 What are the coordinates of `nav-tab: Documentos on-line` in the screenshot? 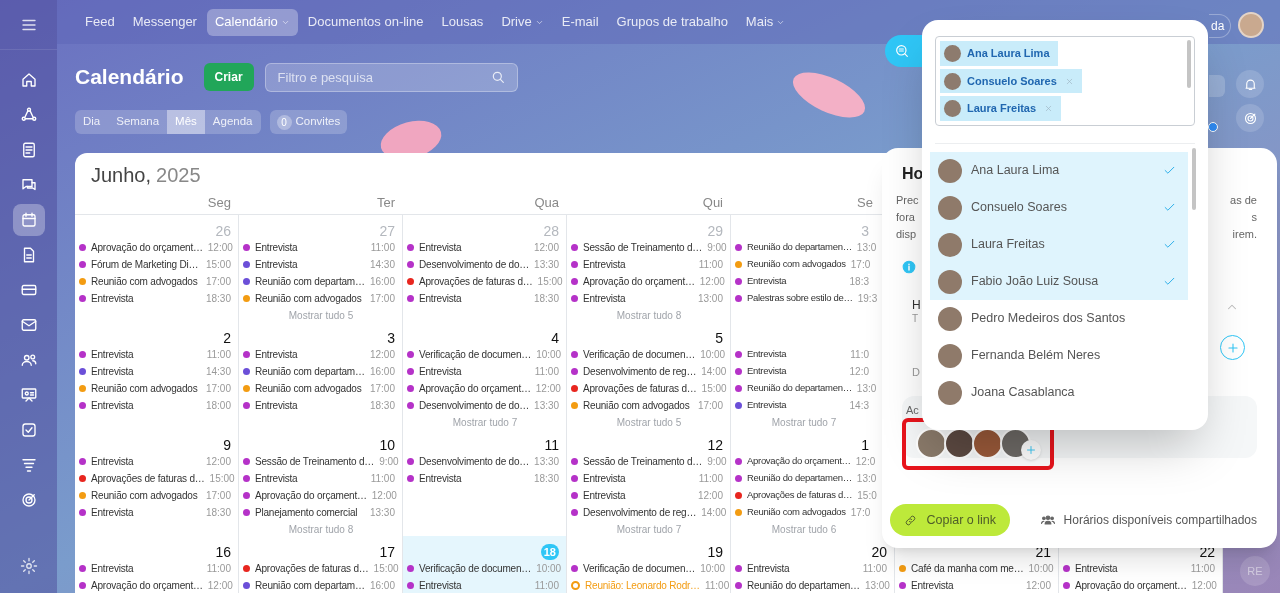 It's located at (365, 22).